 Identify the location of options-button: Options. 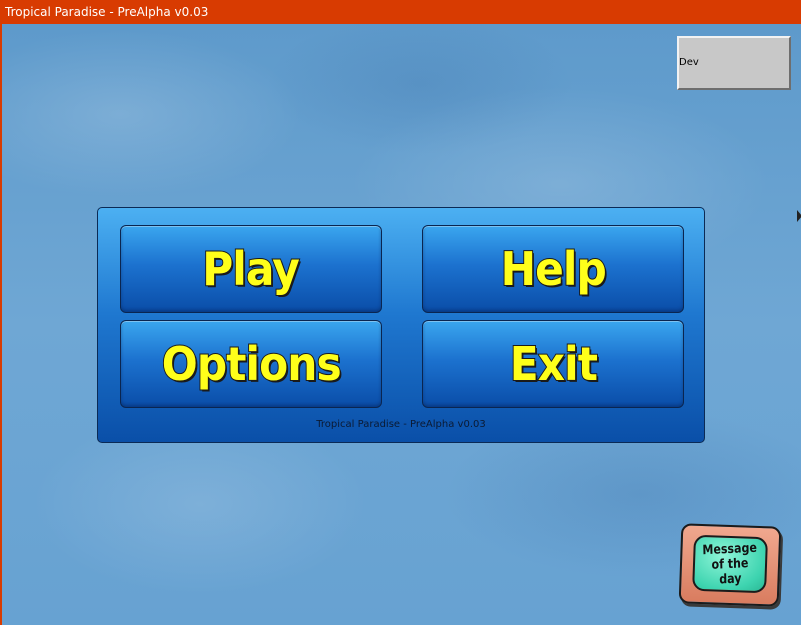
(251, 364).